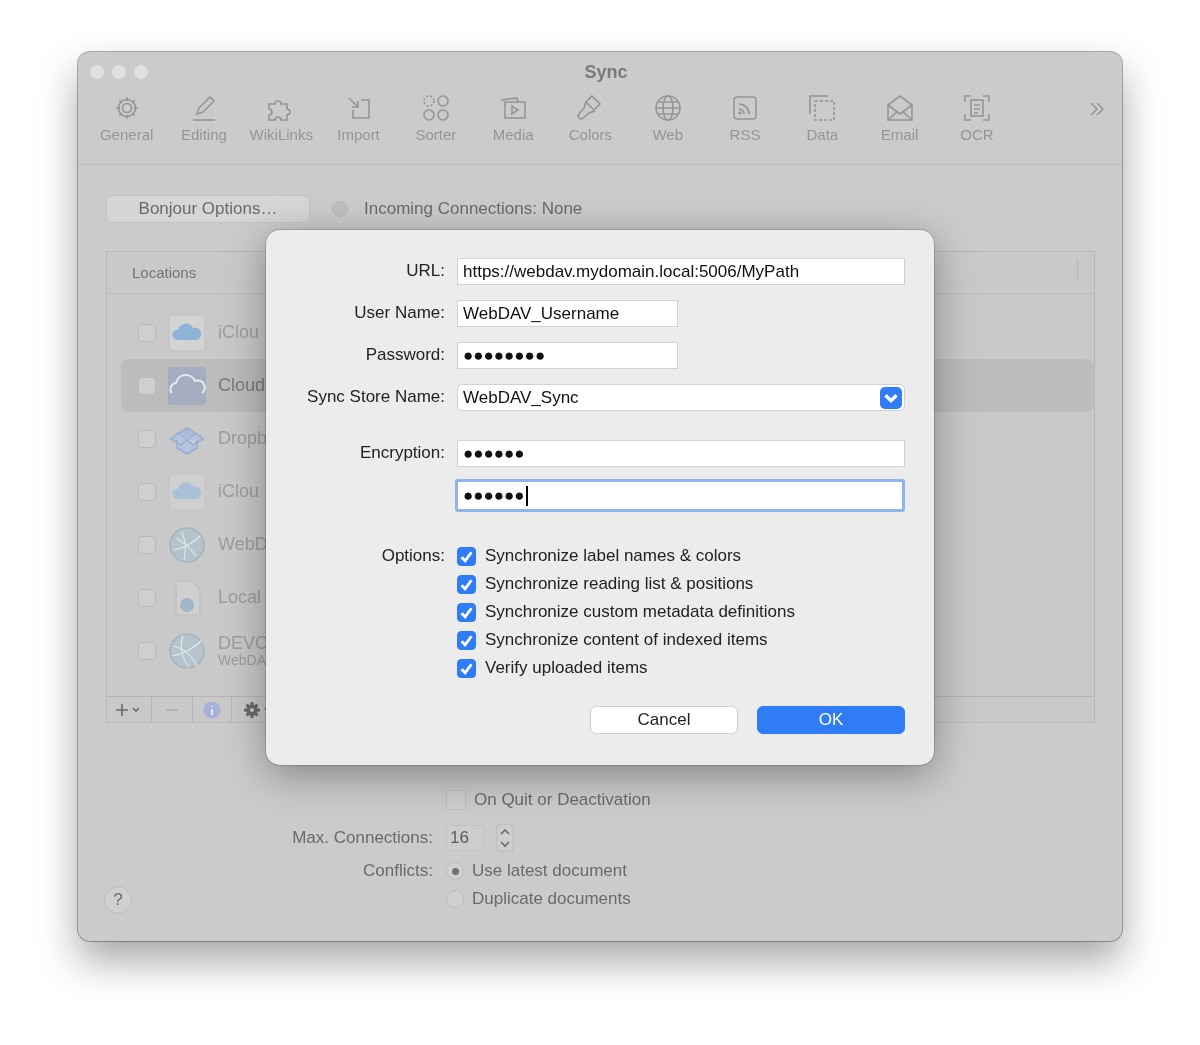 Image resolution: width=1200 pixels, height=1045 pixels. Describe the element at coordinates (362, 838) in the screenshot. I see `field-label: Max. Connections:` at that location.